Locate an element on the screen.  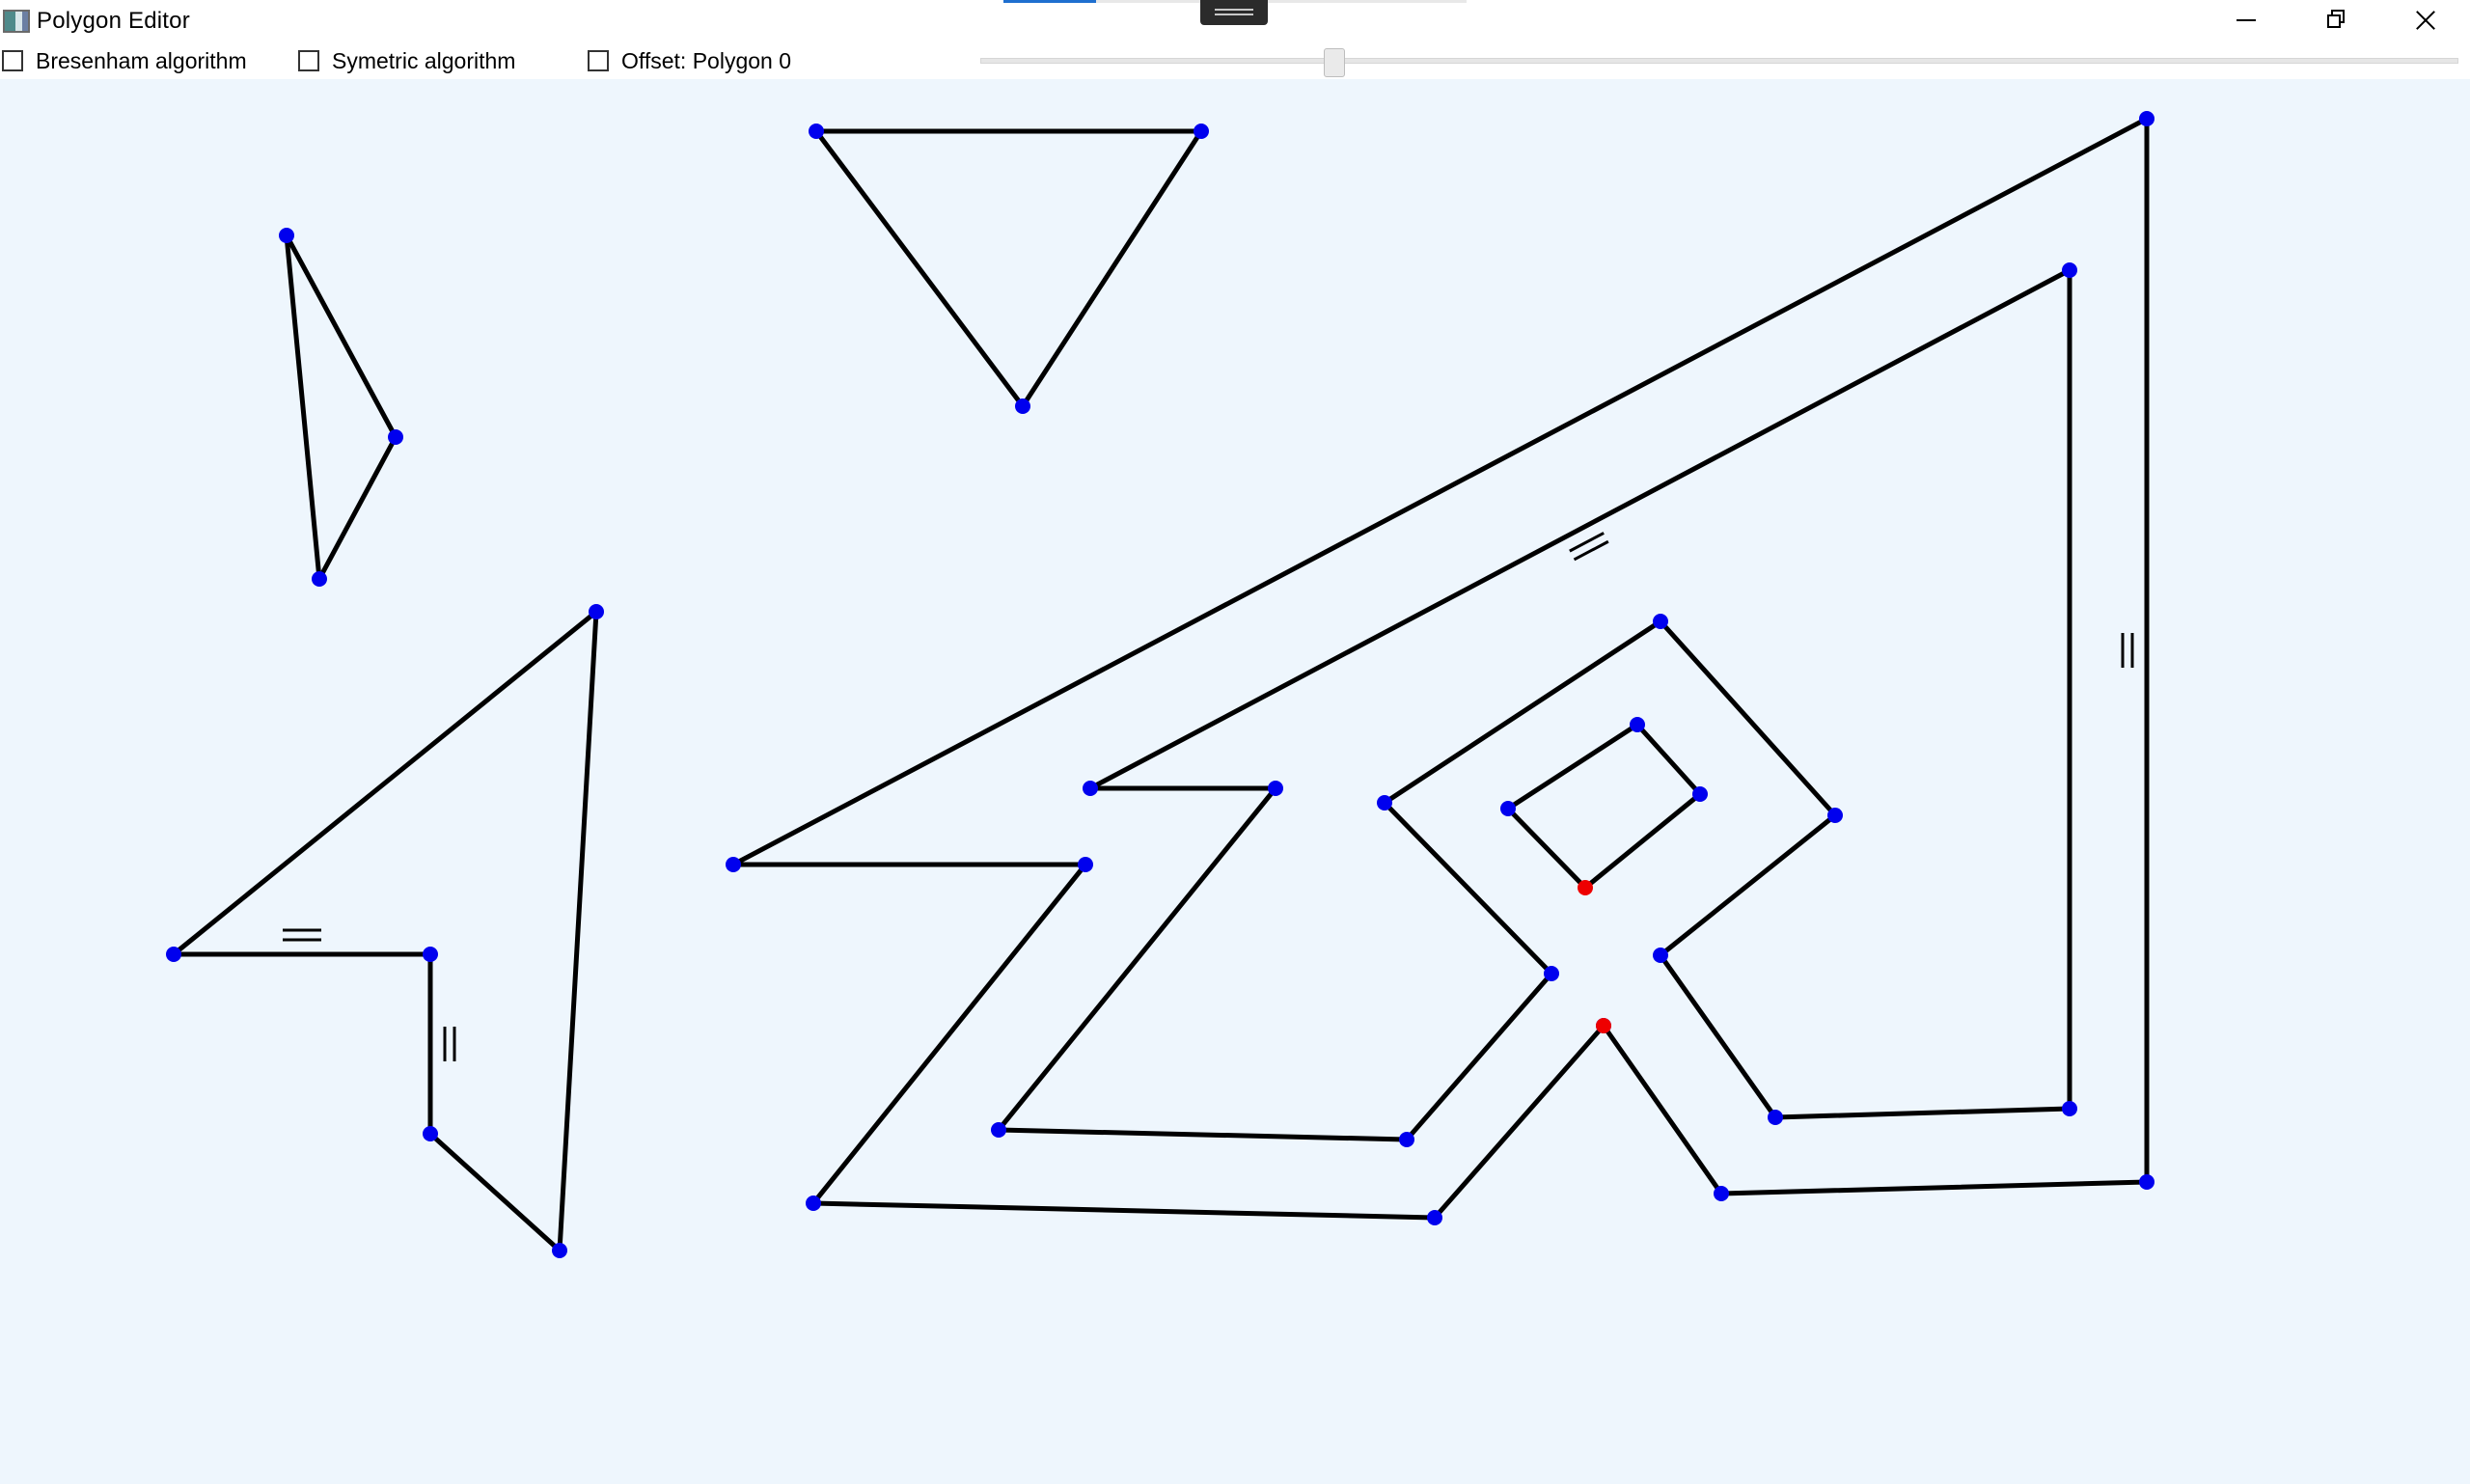
offset-checkbox: Offset: Polygon 0 is located at coordinates (689, 60).